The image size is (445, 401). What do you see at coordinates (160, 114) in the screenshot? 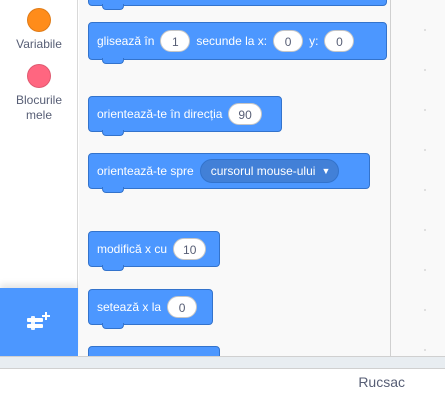
I see `point-direction-label: orientează-te în direcția` at bounding box center [160, 114].